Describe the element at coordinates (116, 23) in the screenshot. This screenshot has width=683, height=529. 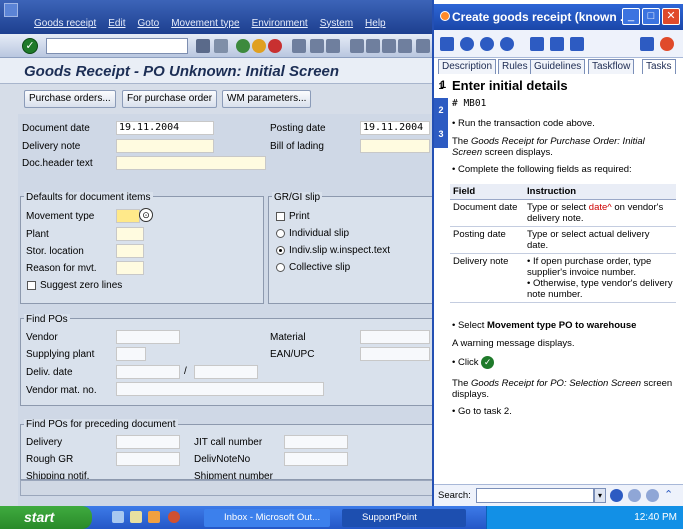
I see `menu-edit: Edit` at that location.